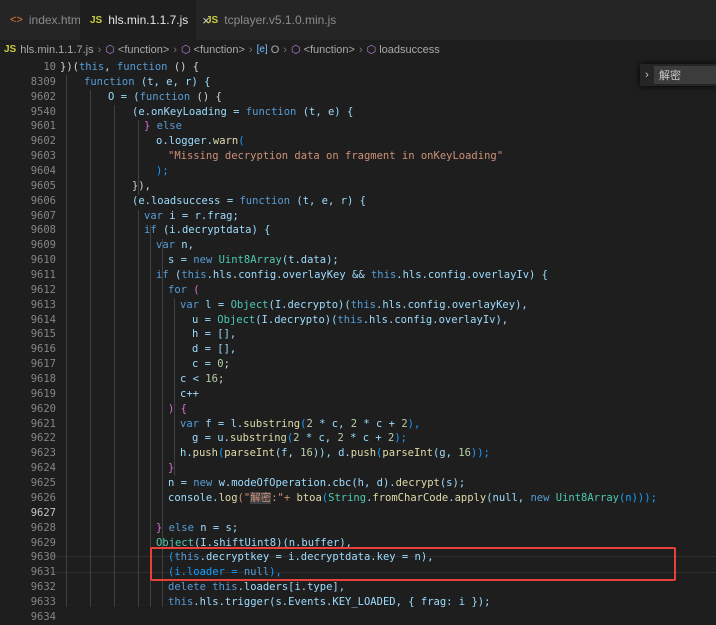 The height and width of the screenshot is (625, 716). What do you see at coordinates (43, 156) in the screenshot?
I see `line-number: 9603` at bounding box center [43, 156].